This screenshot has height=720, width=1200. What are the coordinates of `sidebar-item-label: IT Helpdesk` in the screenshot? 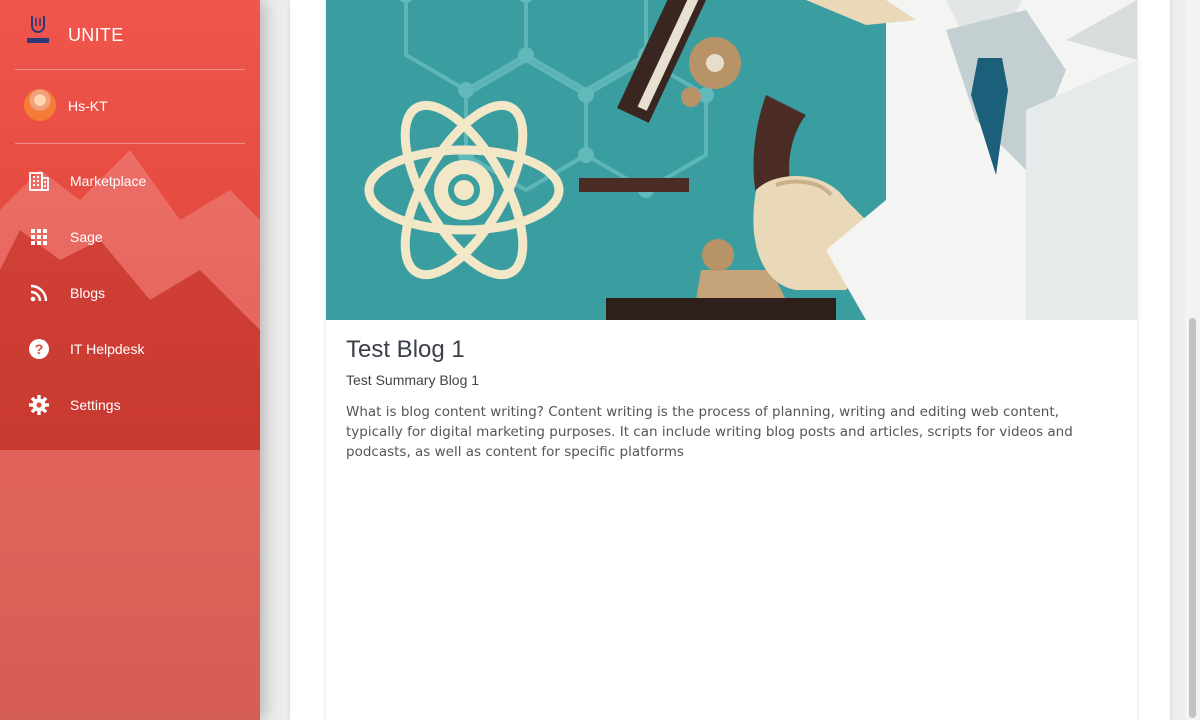 It's located at (107, 349).